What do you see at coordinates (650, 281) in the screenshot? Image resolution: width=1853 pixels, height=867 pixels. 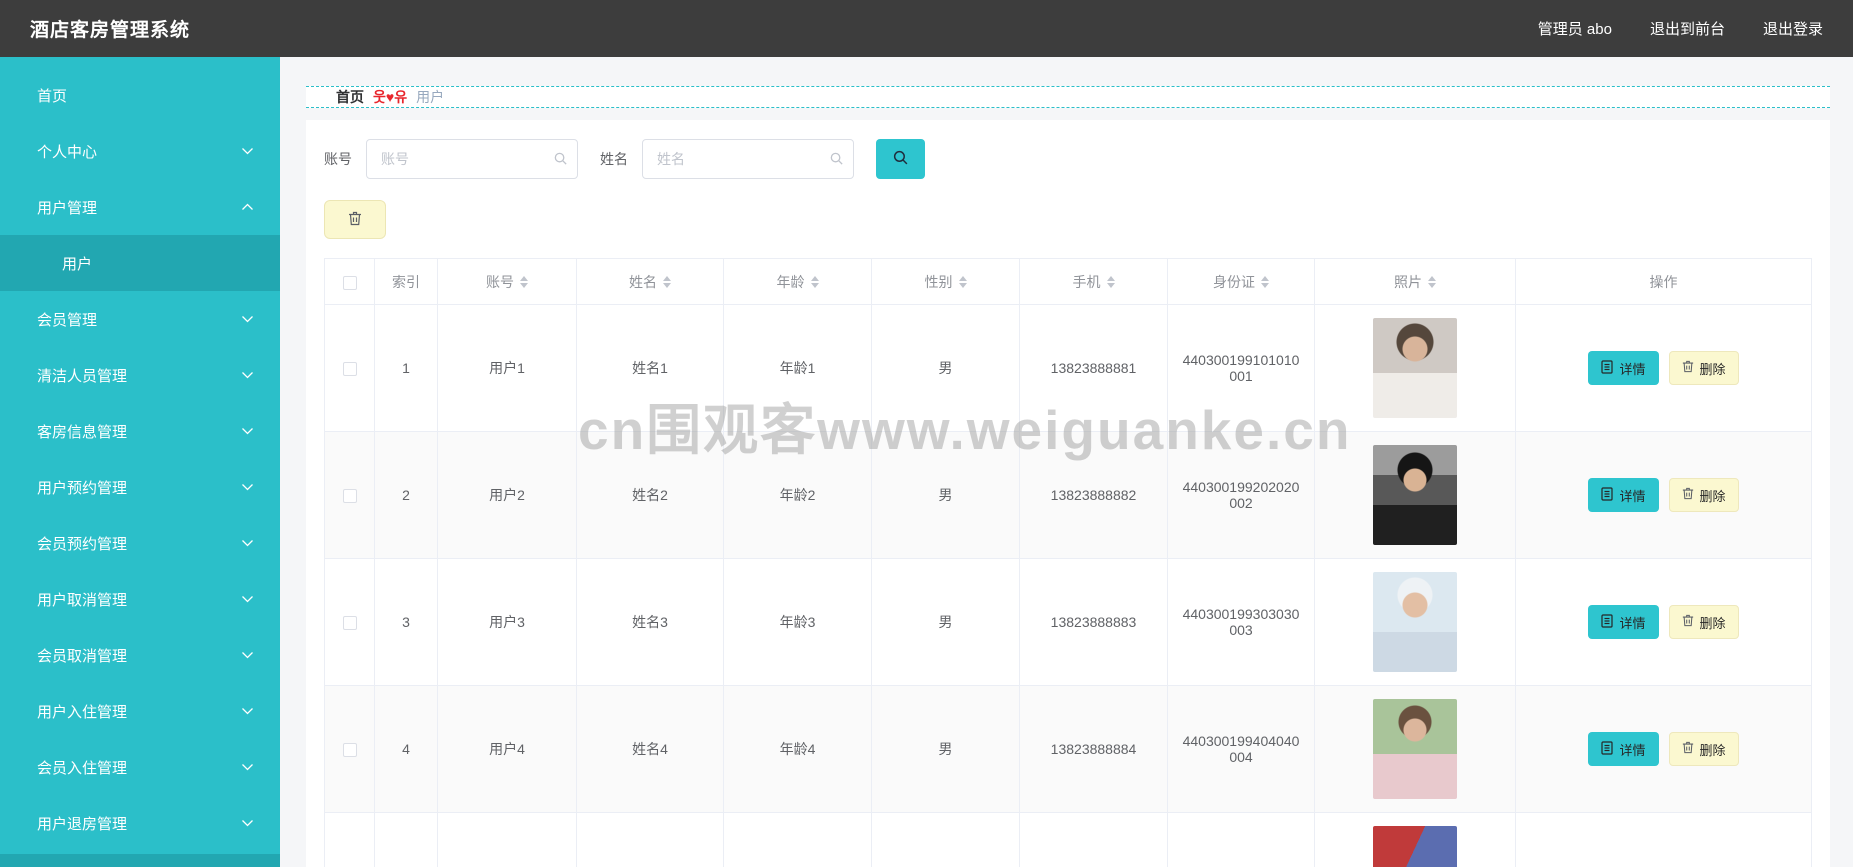 I see `col-header-name: 姓名` at bounding box center [650, 281].